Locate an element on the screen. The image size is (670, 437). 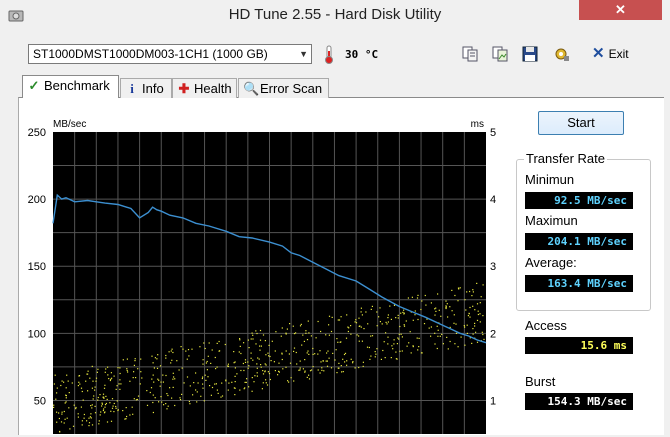
options-icon is located at coordinates (562, 54).